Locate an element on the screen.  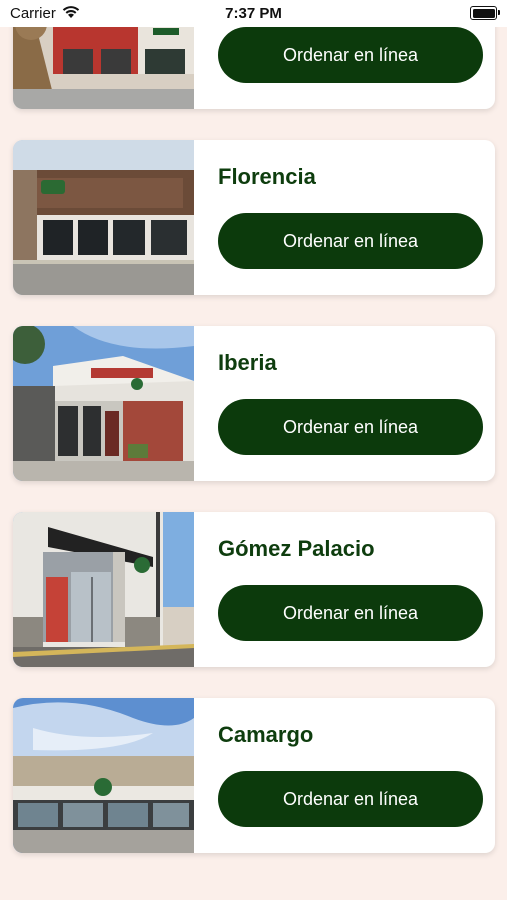
location-name: Iberia is located at coordinates (247, 362).